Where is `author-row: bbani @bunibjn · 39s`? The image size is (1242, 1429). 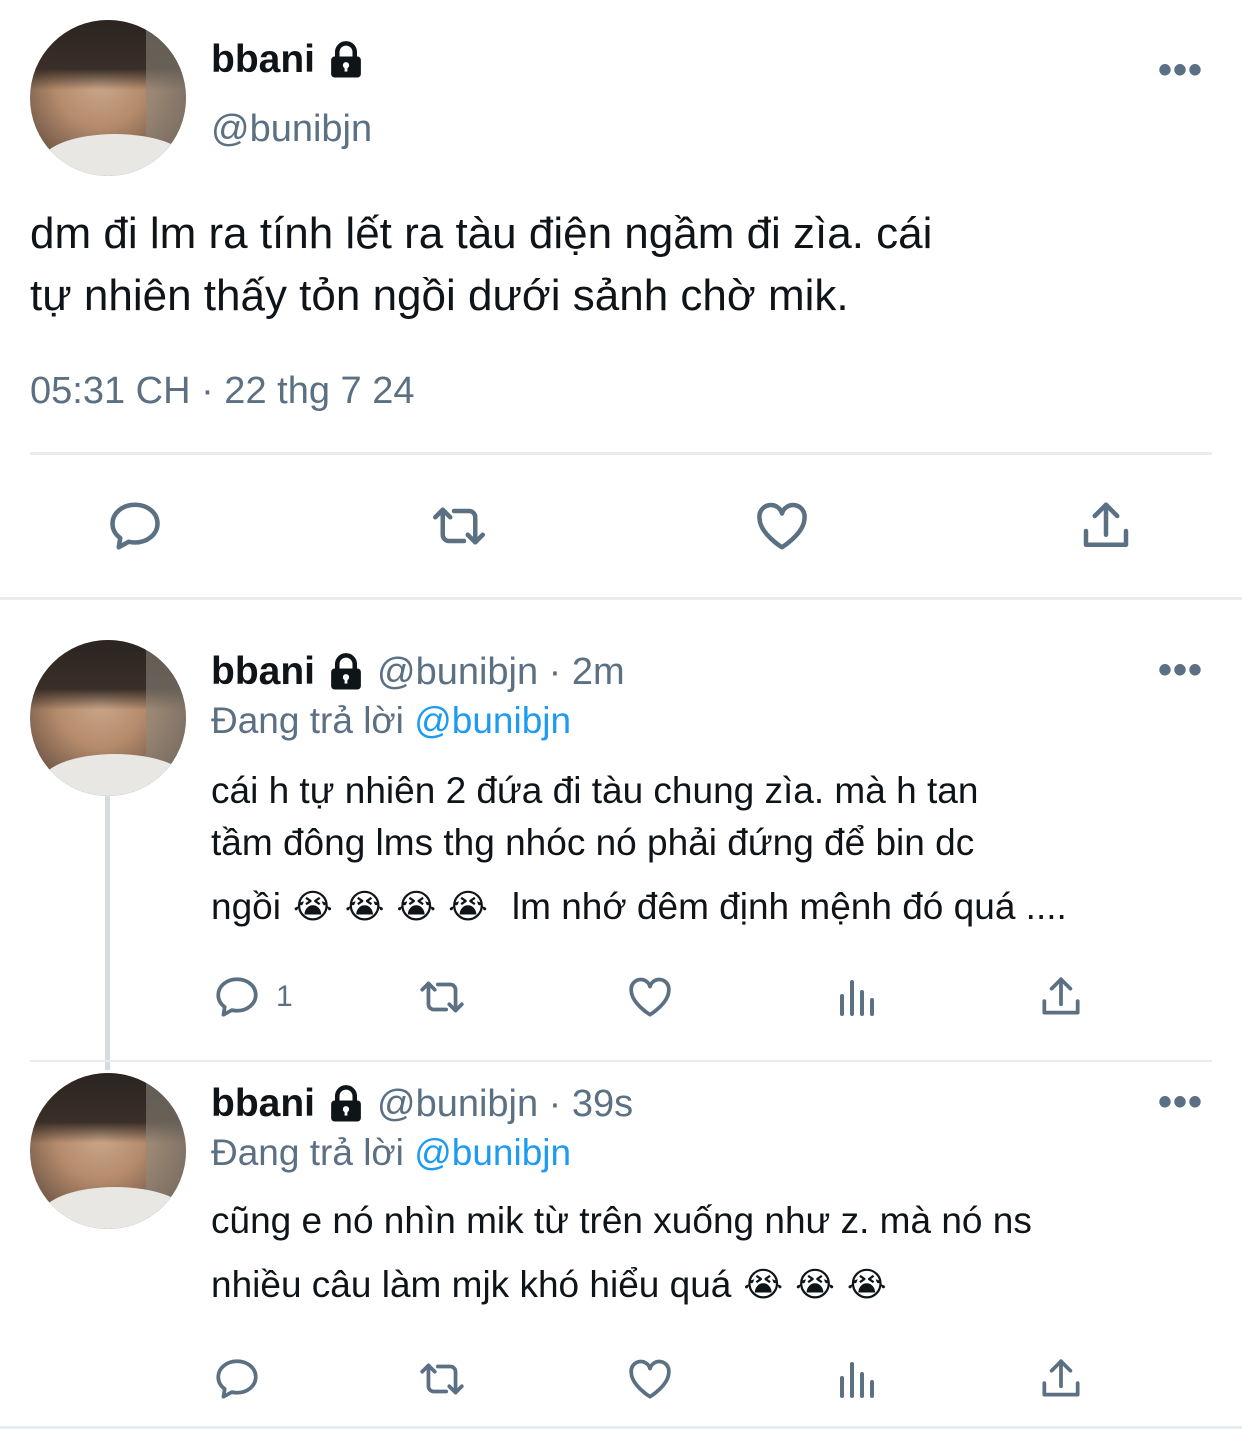
author-row: bbani @bunibjn · 39s is located at coordinates (422, 1104).